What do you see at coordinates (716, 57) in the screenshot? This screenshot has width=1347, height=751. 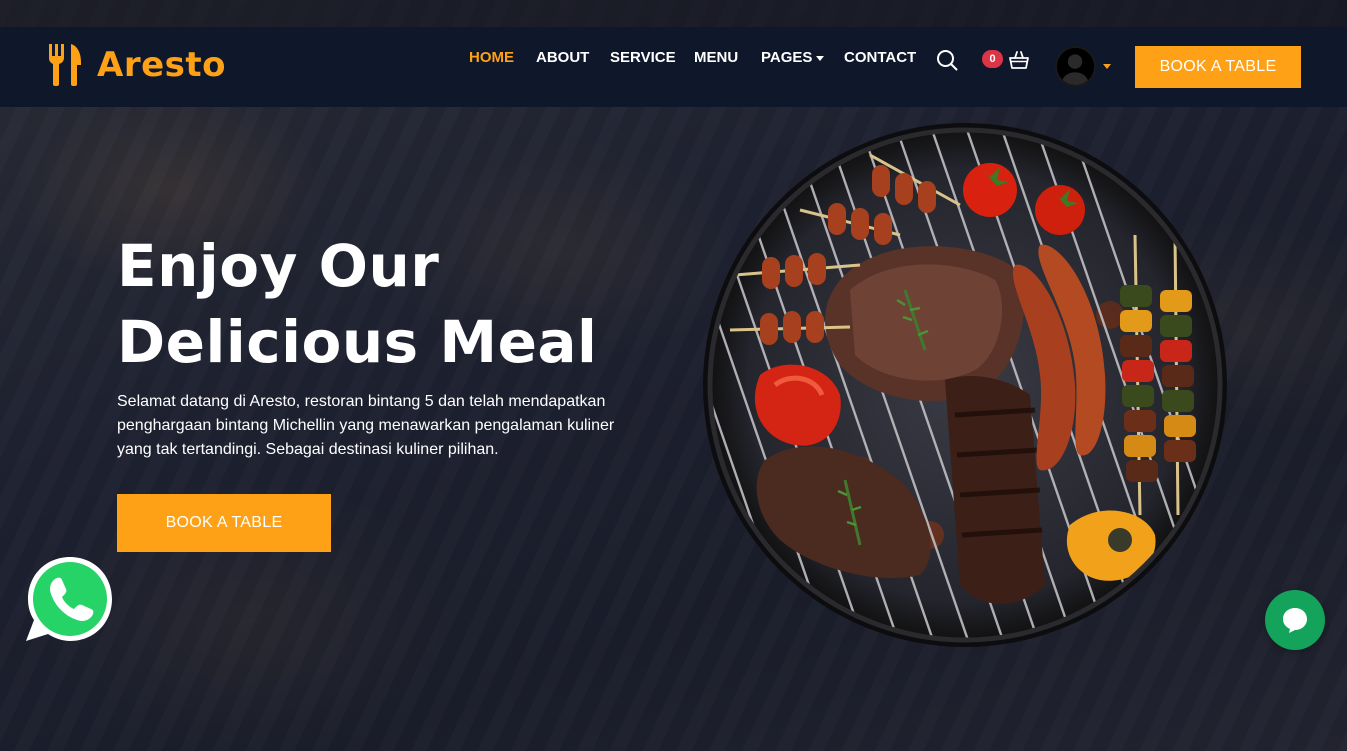 I see `nav-menu-link: MENU` at bounding box center [716, 57].